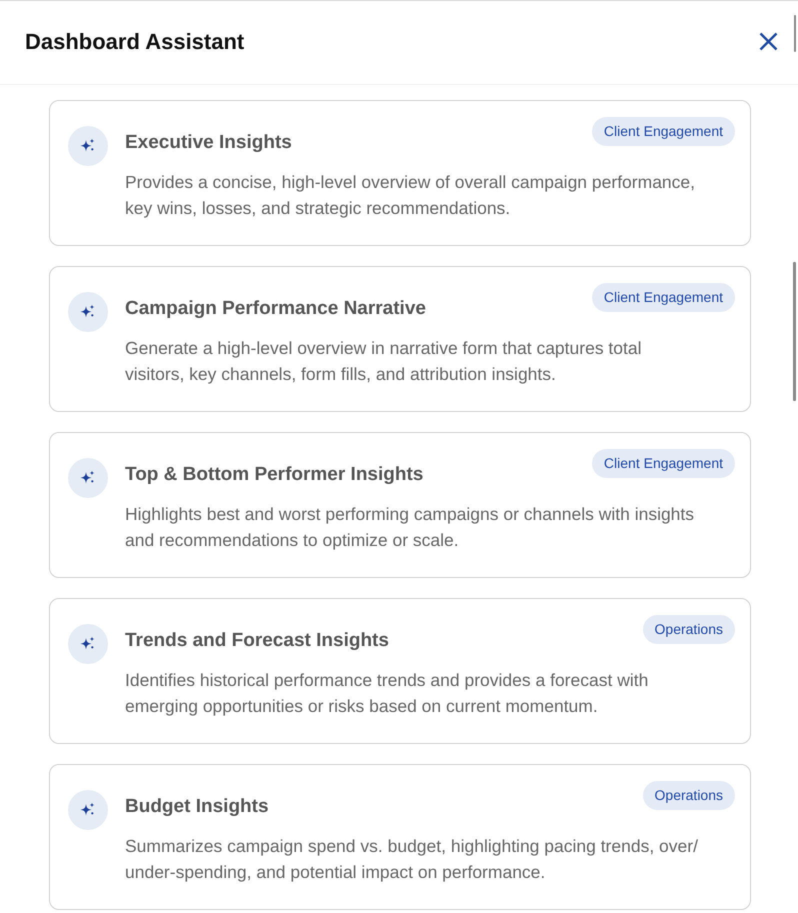 The height and width of the screenshot is (913, 798). What do you see at coordinates (275, 308) in the screenshot?
I see `card-title: Campaign Performance Narrative` at bounding box center [275, 308].